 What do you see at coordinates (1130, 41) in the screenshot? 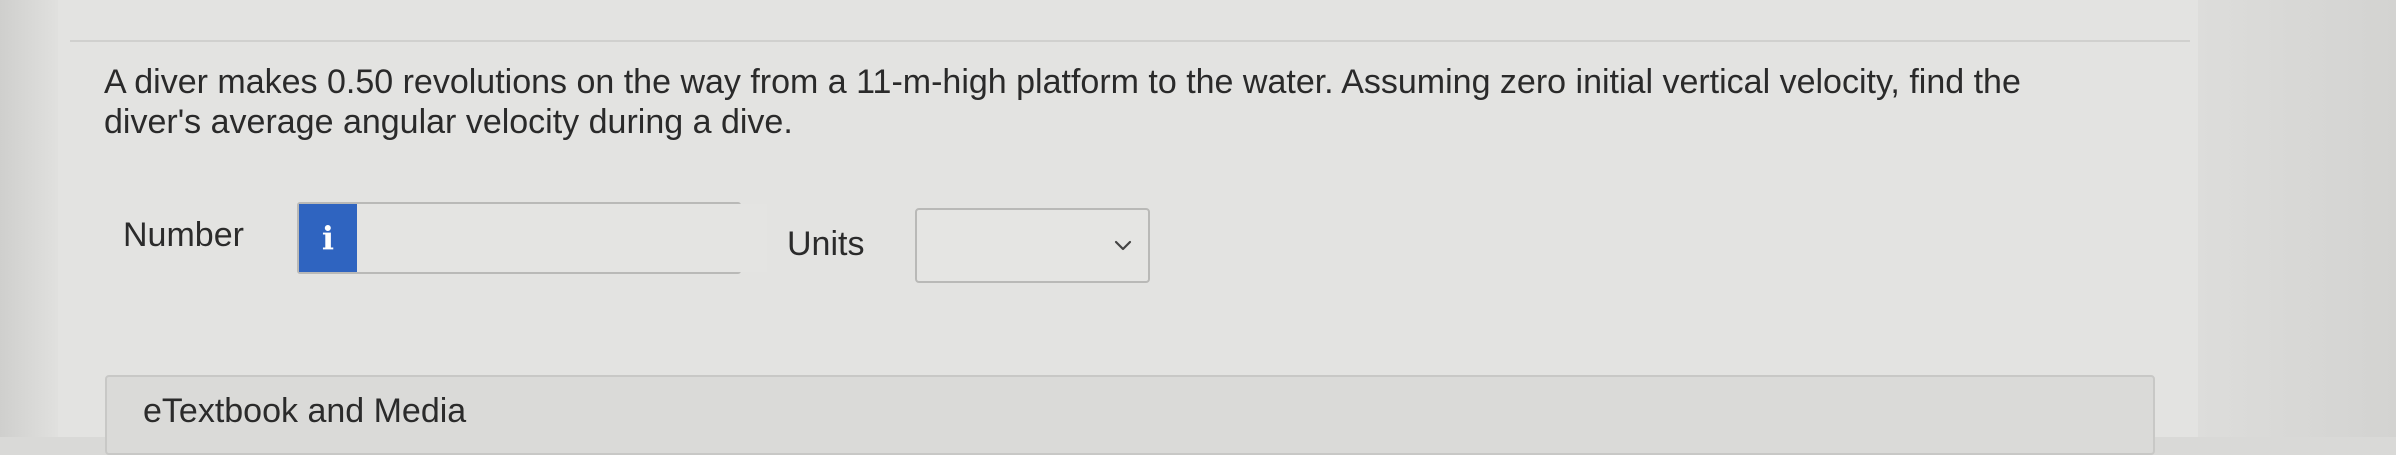
I see `divider` at bounding box center [1130, 41].